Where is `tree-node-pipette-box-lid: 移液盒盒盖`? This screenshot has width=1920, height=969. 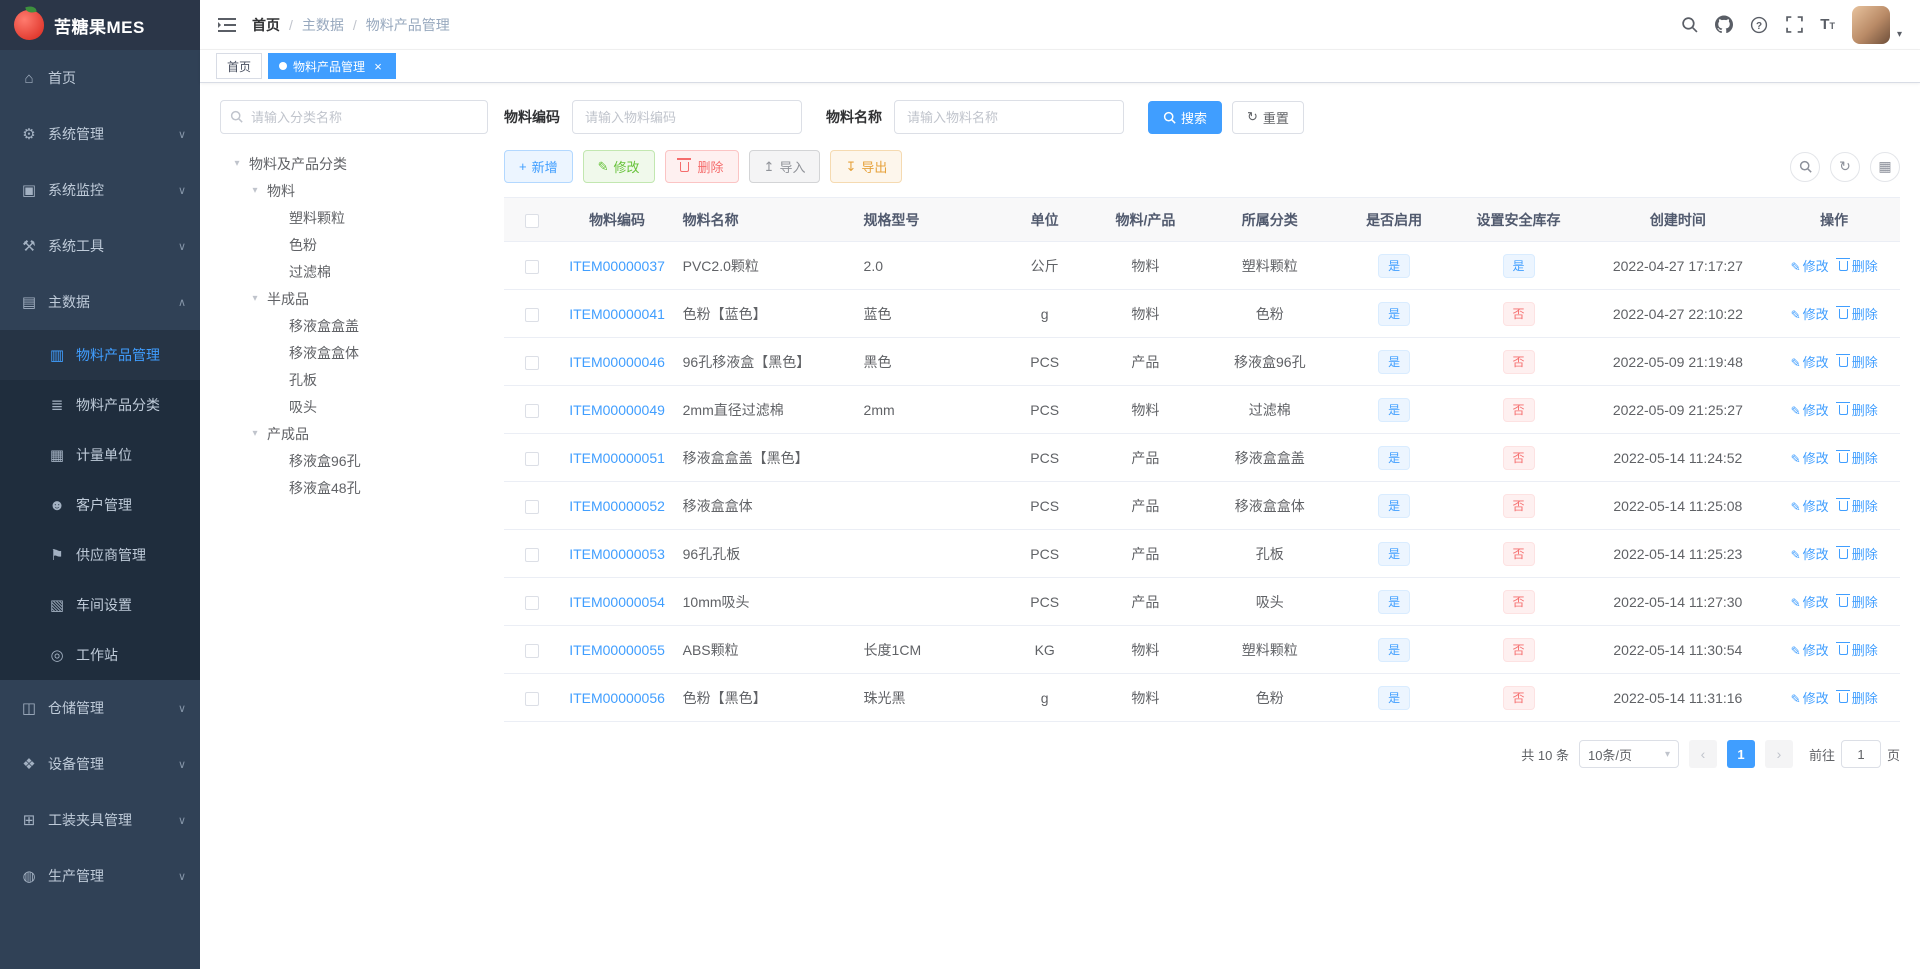 tree-node-pipette-box-lid: 移液盒盒盖 is located at coordinates (354, 325).